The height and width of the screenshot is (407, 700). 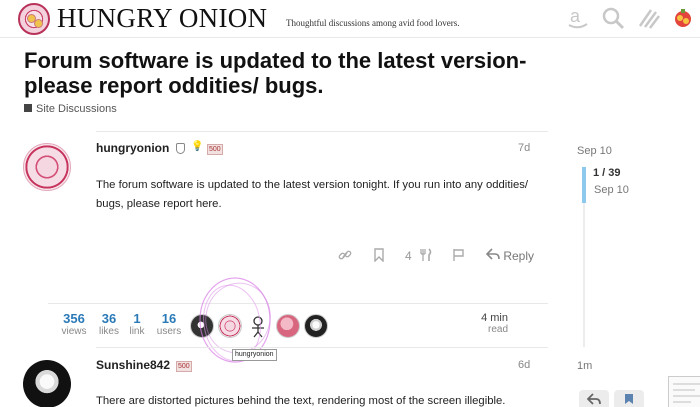 I want to click on stat-label: likes, so click(x=108, y=331).